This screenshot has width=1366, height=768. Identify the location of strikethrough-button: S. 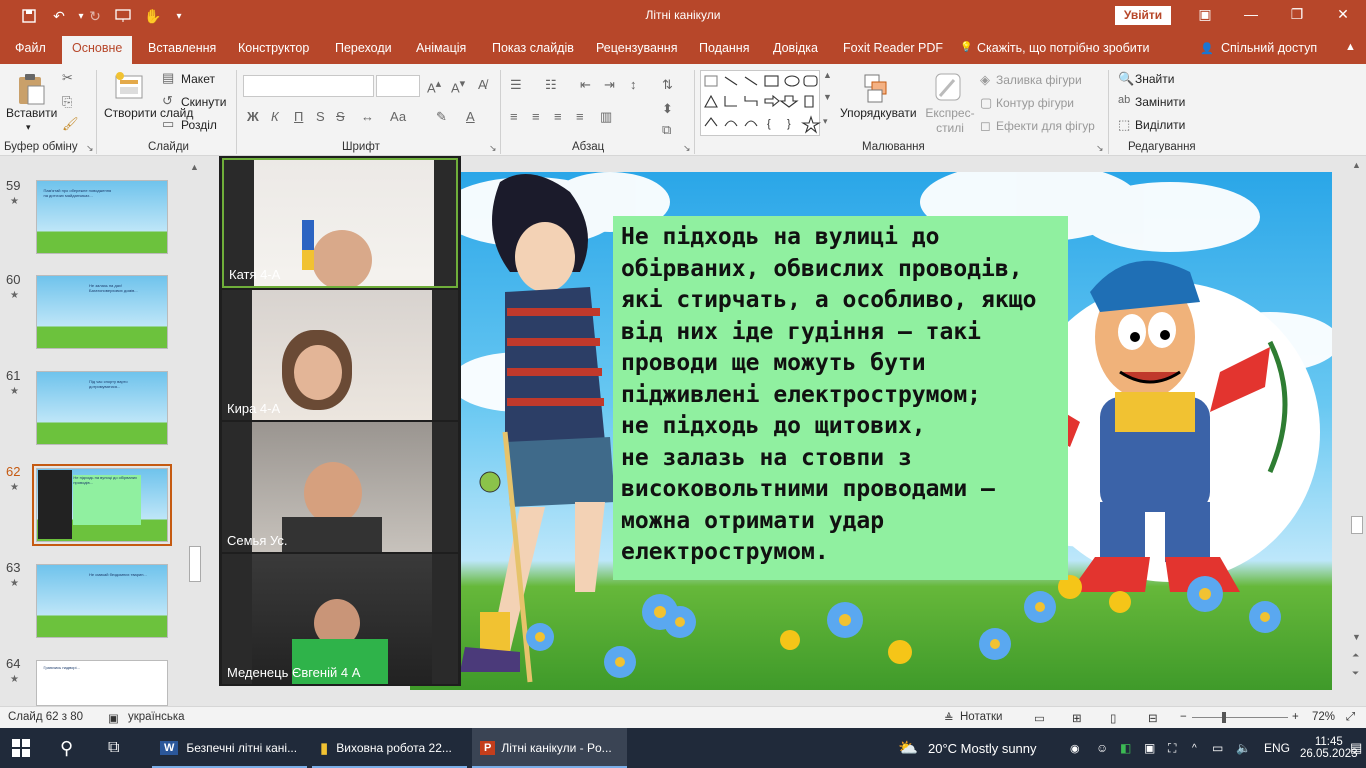
(340, 116).